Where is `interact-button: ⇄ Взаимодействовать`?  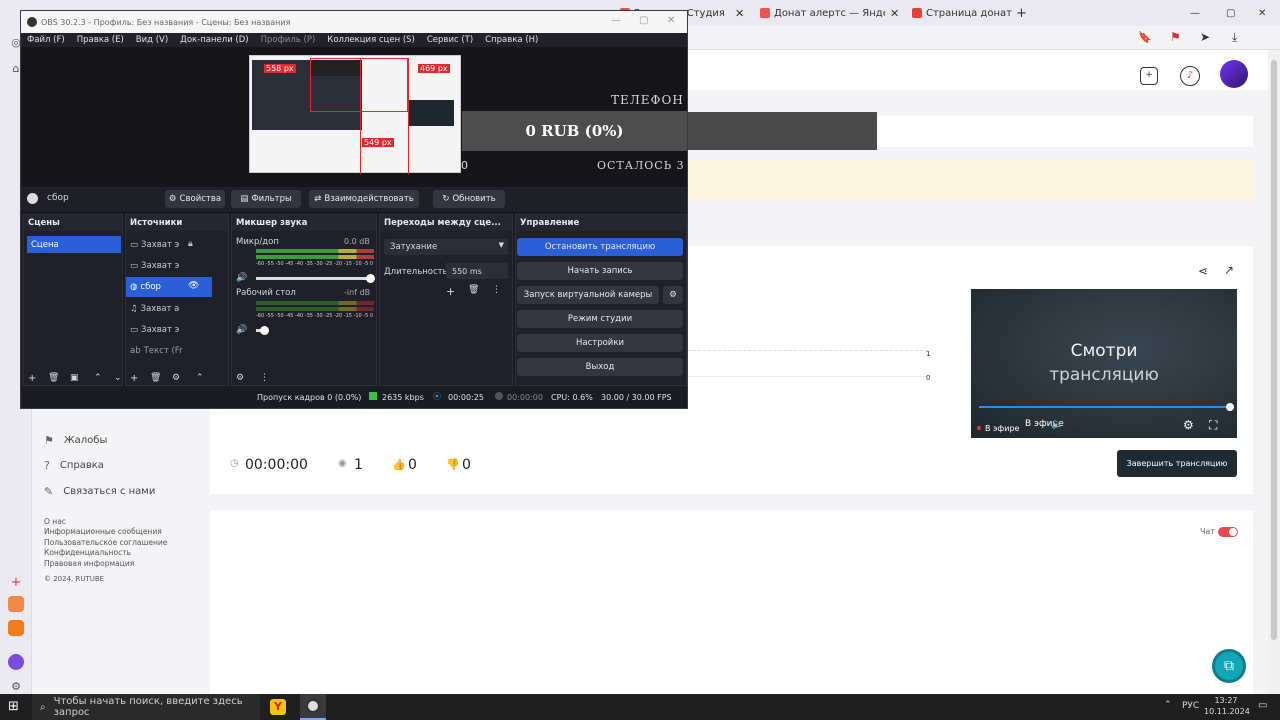 interact-button: ⇄ Взаимодействовать is located at coordinates (364, 199).